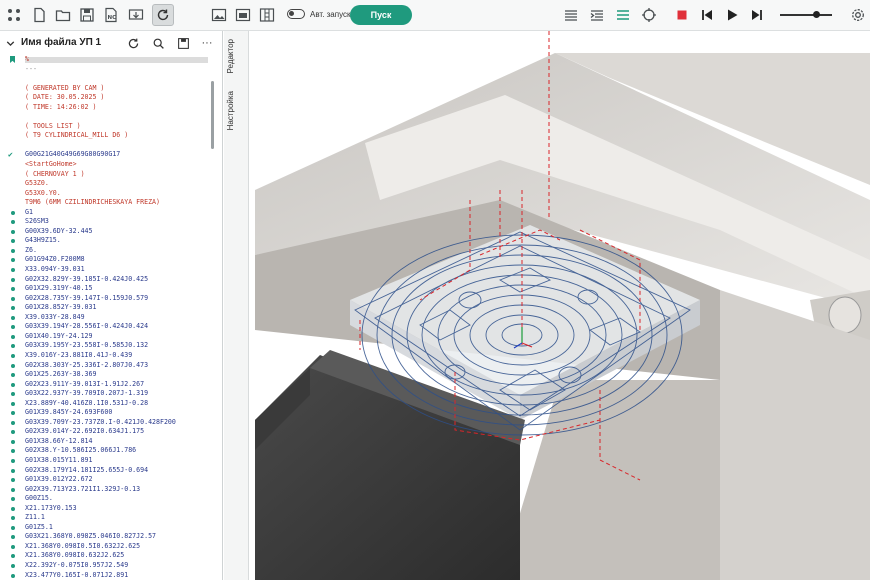 The width and height of the screenshot is (870, 580). What do you see at coordinates (106, 60) in the screenshot?
I see `code-line: %` at bounding box center [106, 60].